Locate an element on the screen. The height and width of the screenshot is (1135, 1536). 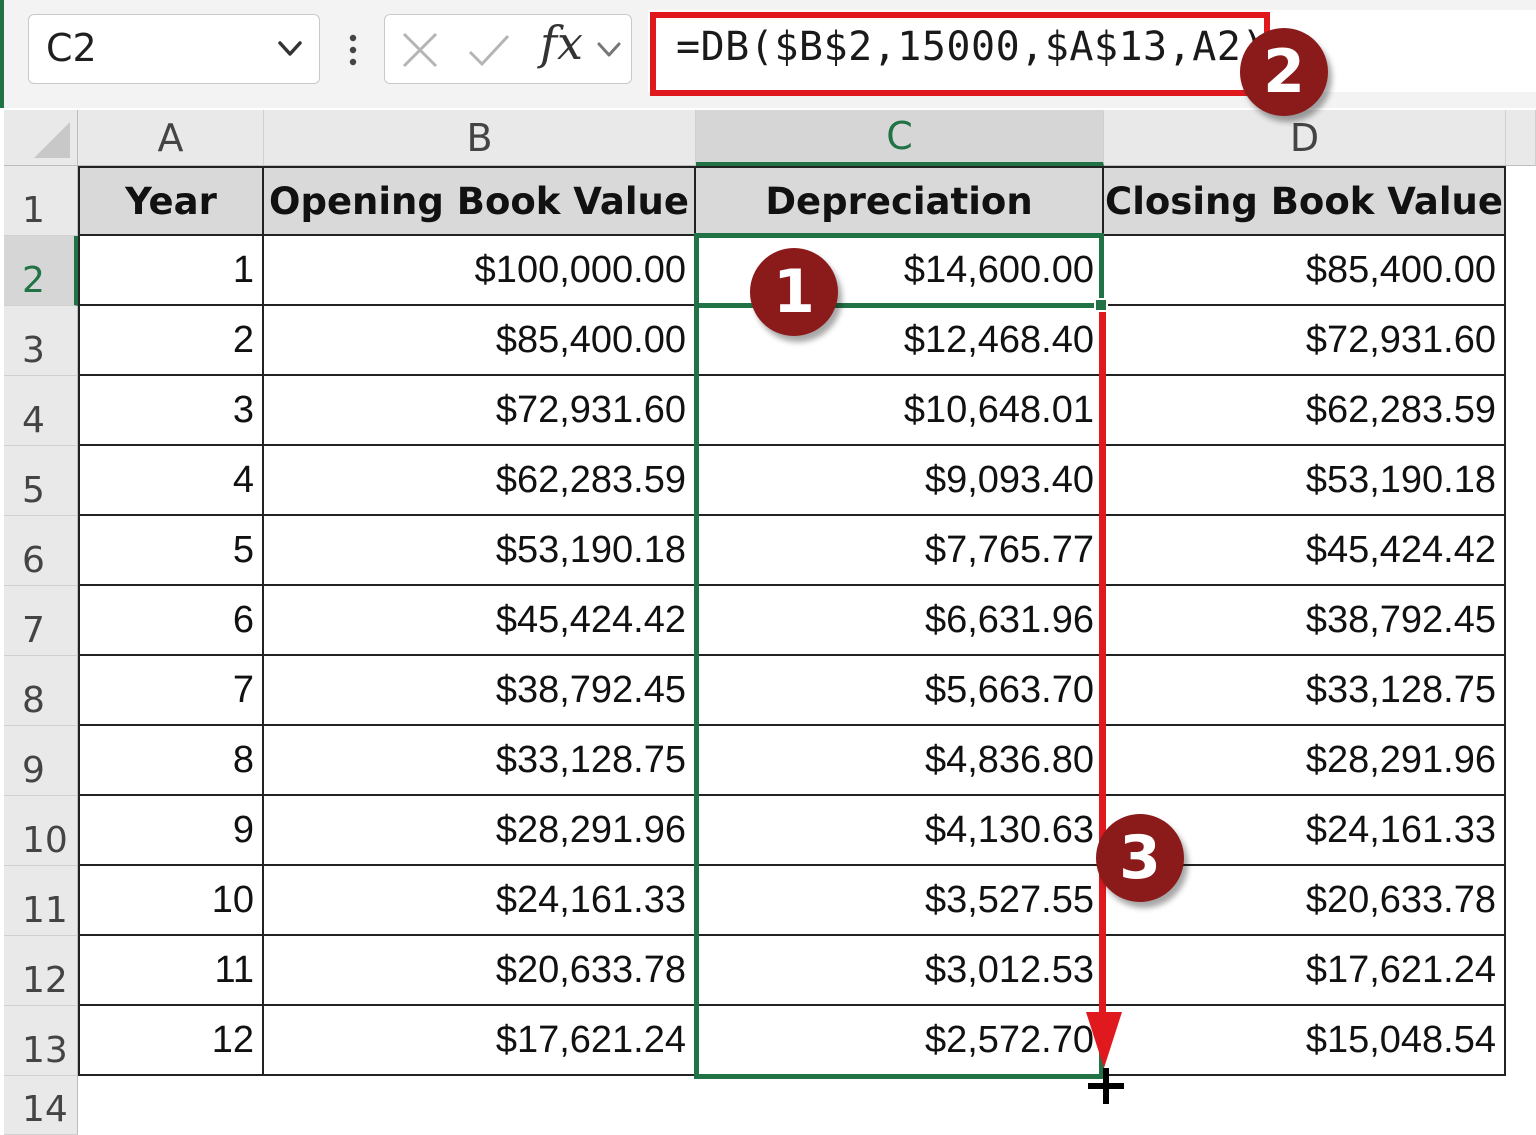
row-header-12: 12 is located at coordinates (41, 971).